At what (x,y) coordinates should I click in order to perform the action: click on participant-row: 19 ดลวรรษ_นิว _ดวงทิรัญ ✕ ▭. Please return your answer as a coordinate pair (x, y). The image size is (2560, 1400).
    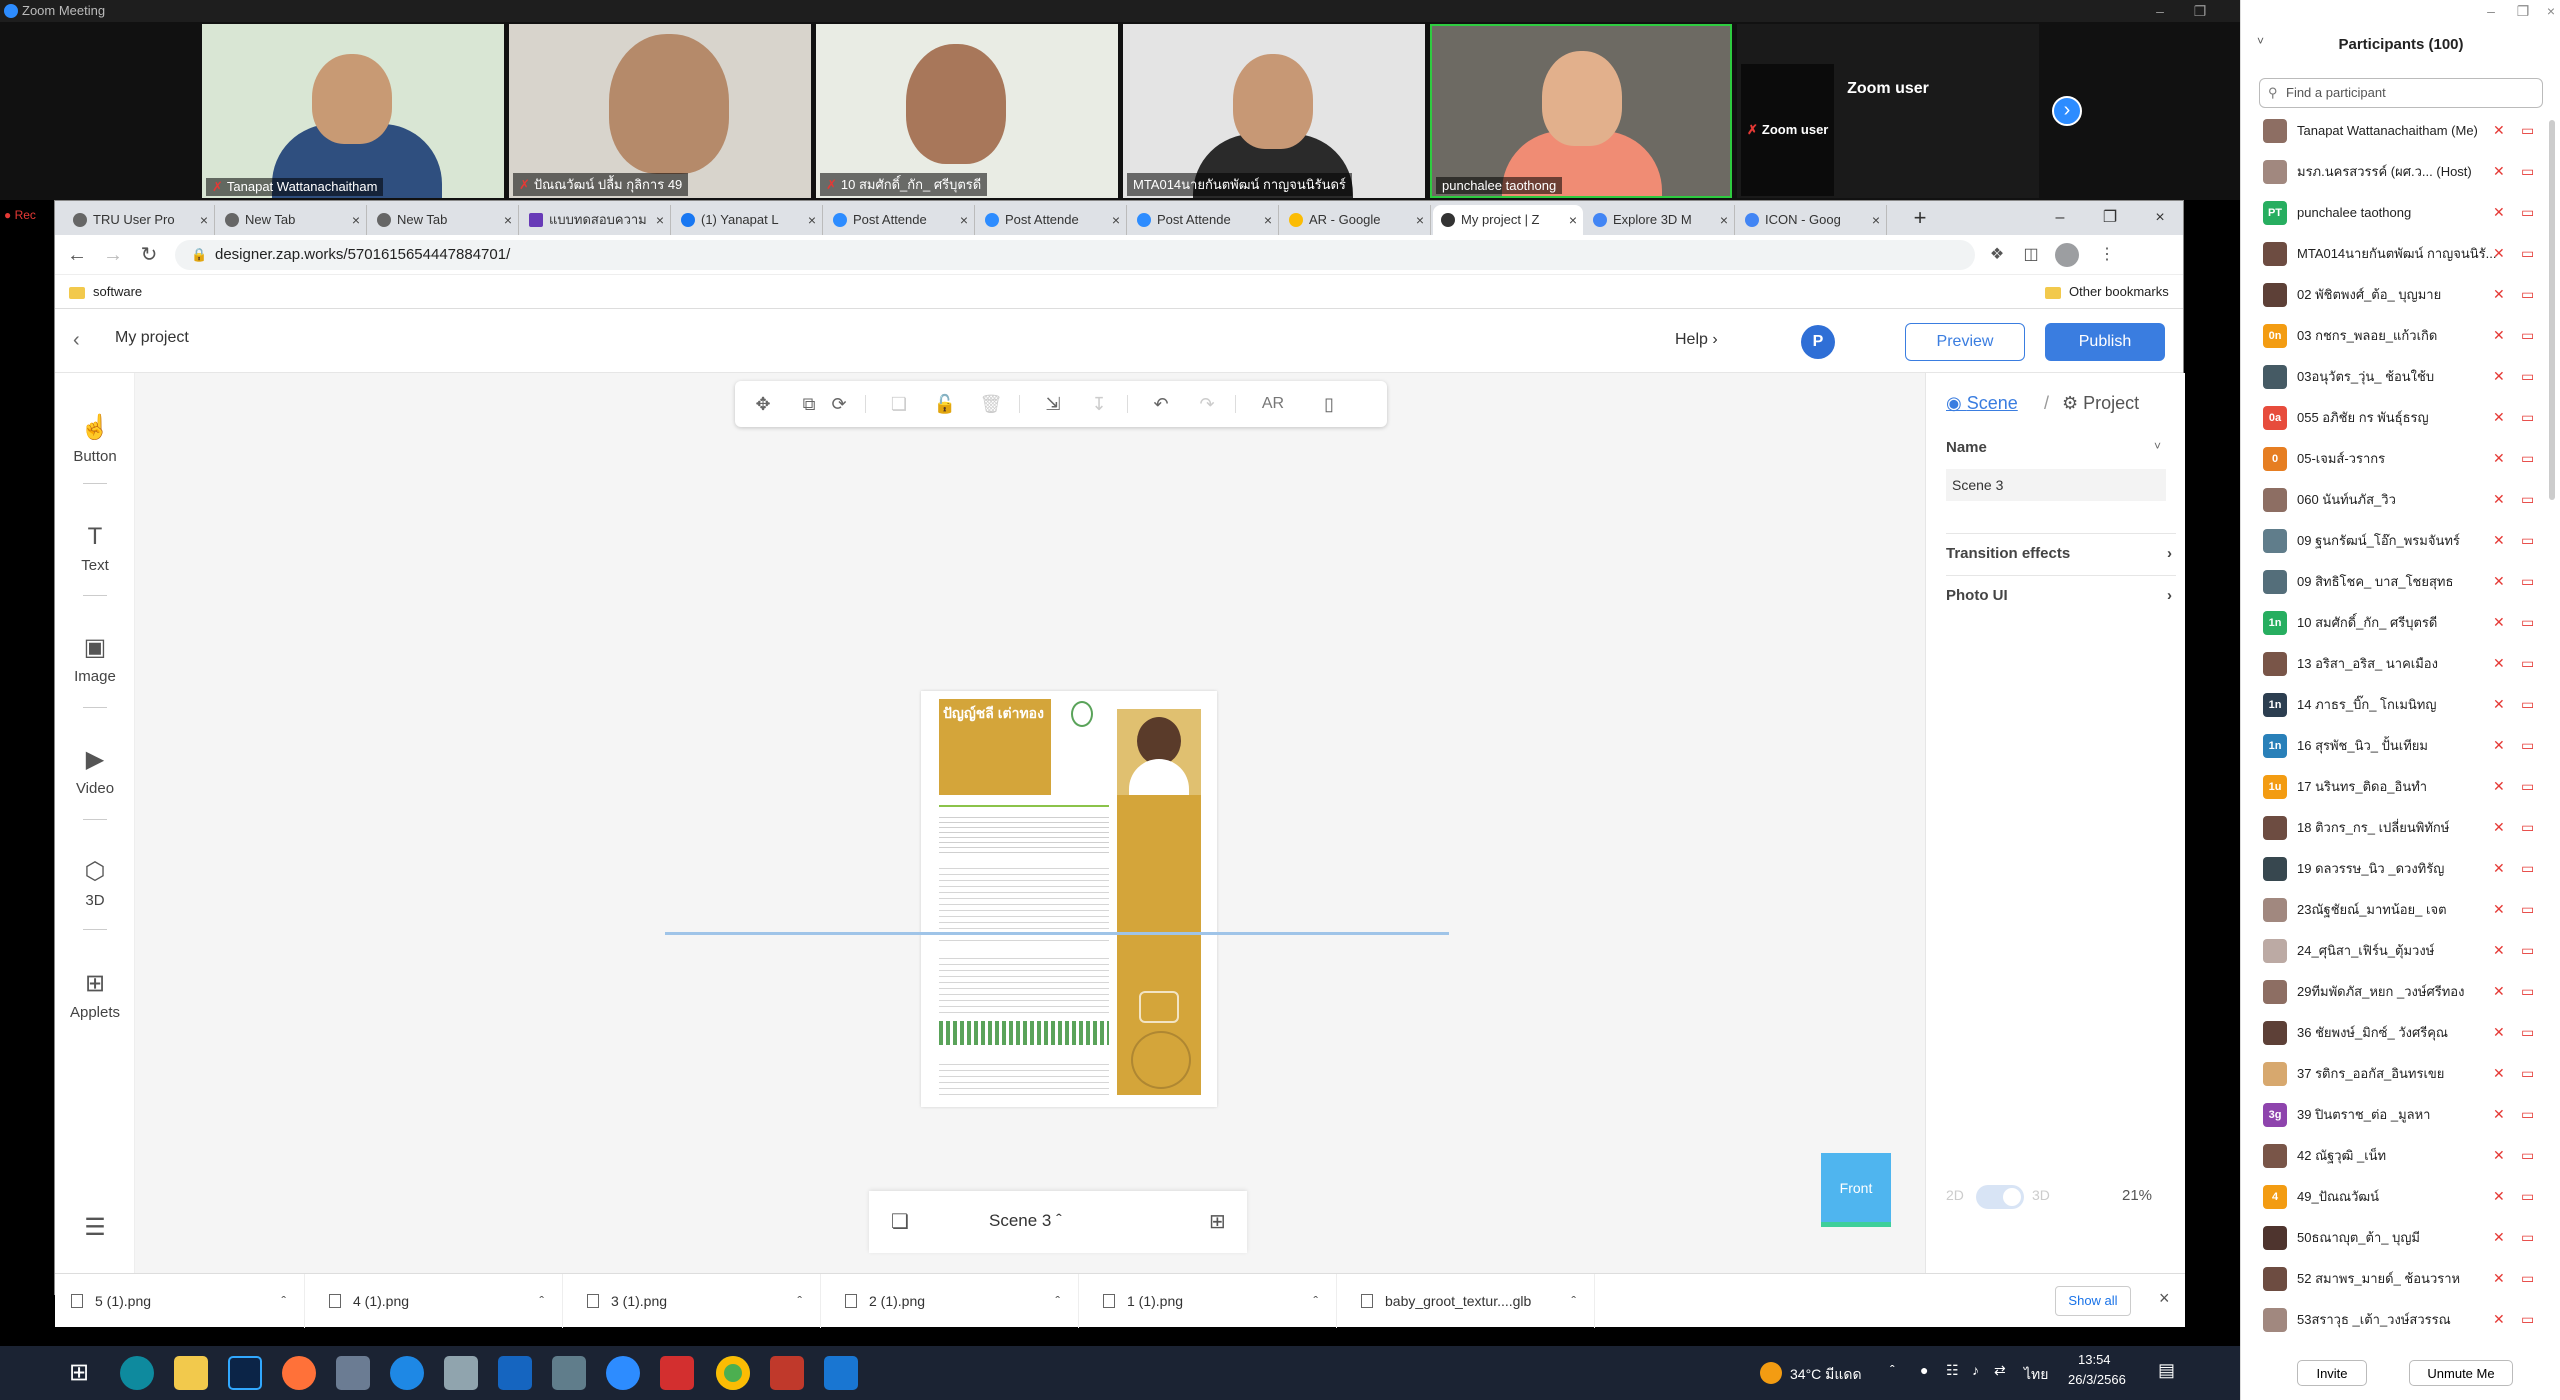
    Looking at the image, I should click on (2400, 868).